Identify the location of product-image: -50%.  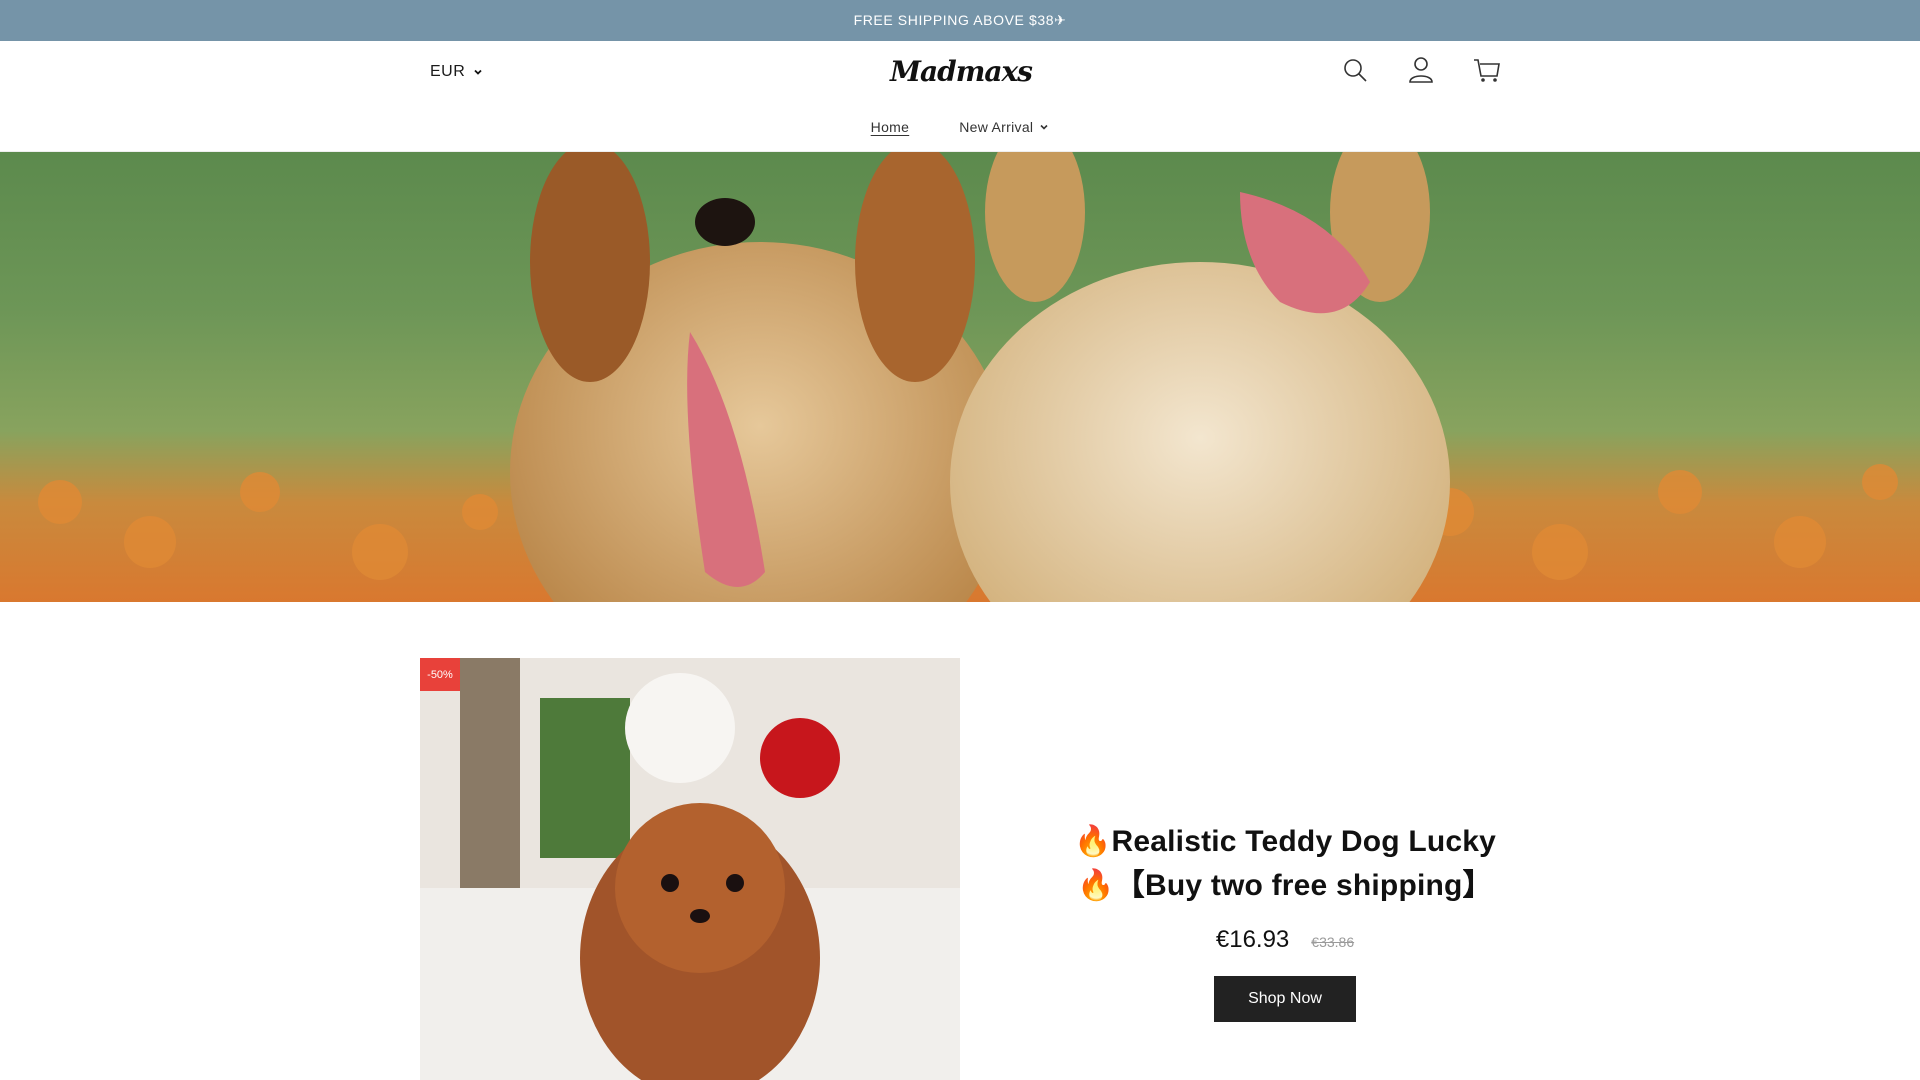
(690, 869).